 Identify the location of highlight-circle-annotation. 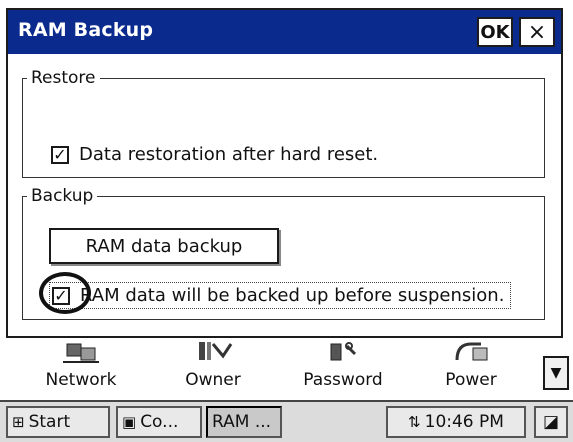
(65, 293).